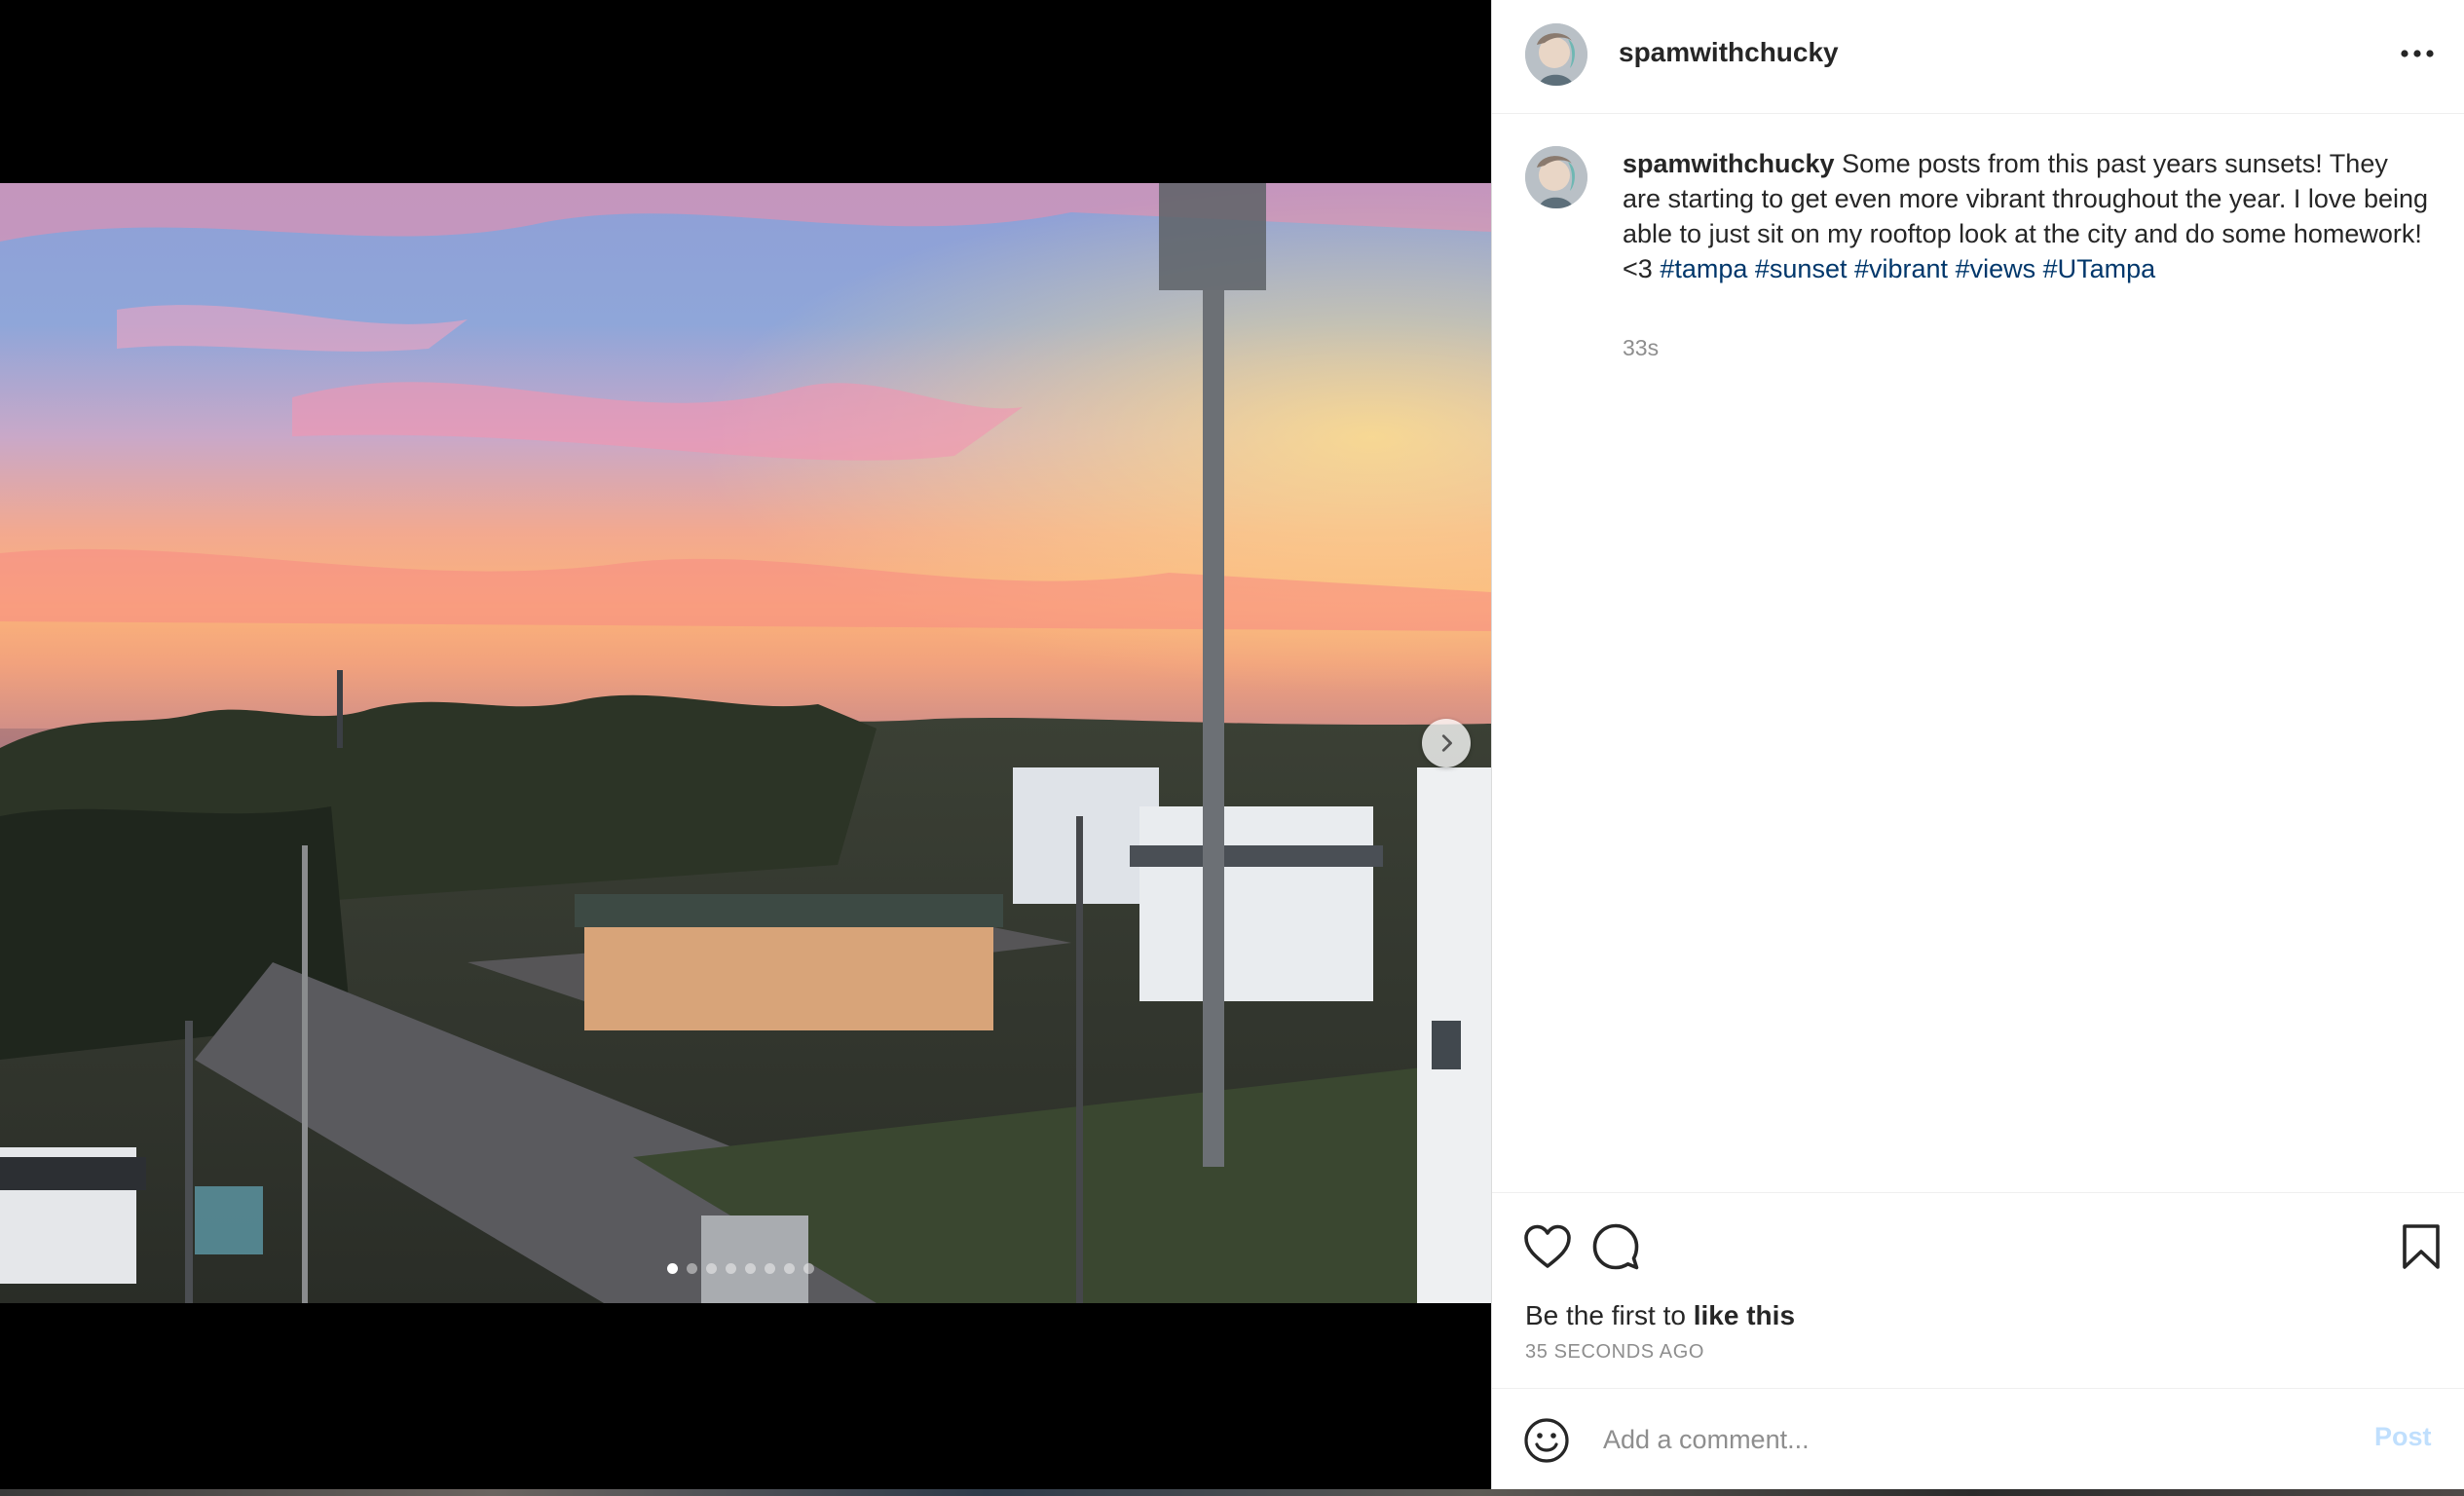 The image size is (2464, 1496). I want to click on likes-prefix: Be the first to, so click(1609, 1315).